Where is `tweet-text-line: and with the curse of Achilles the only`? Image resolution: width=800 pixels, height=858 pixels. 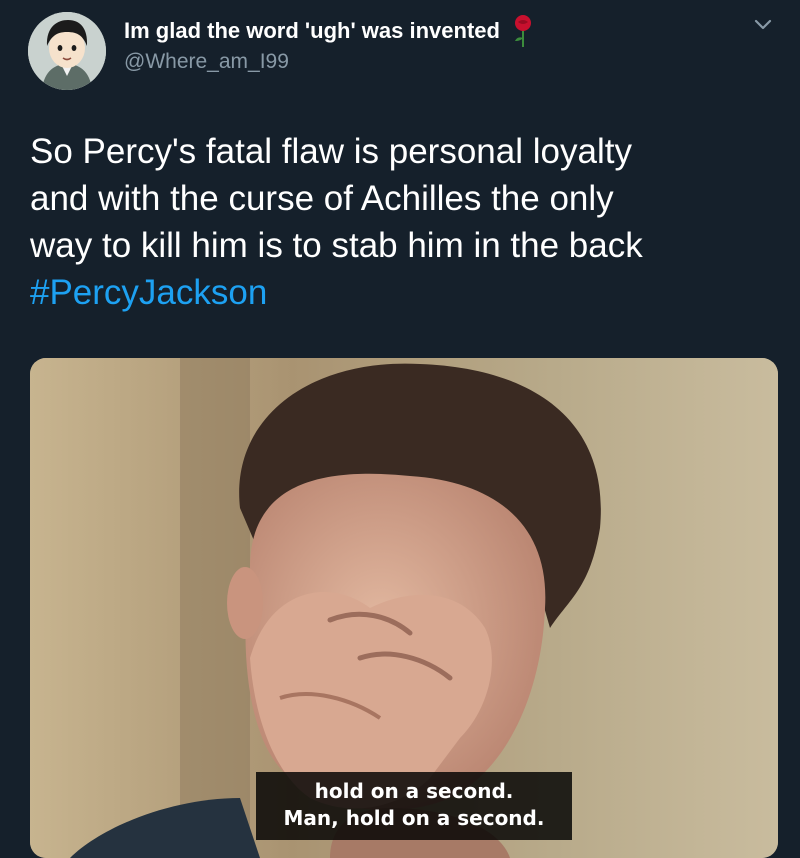 tweet-text-line: and with the curse of Achilles the only is located at coordinates (322, 198).